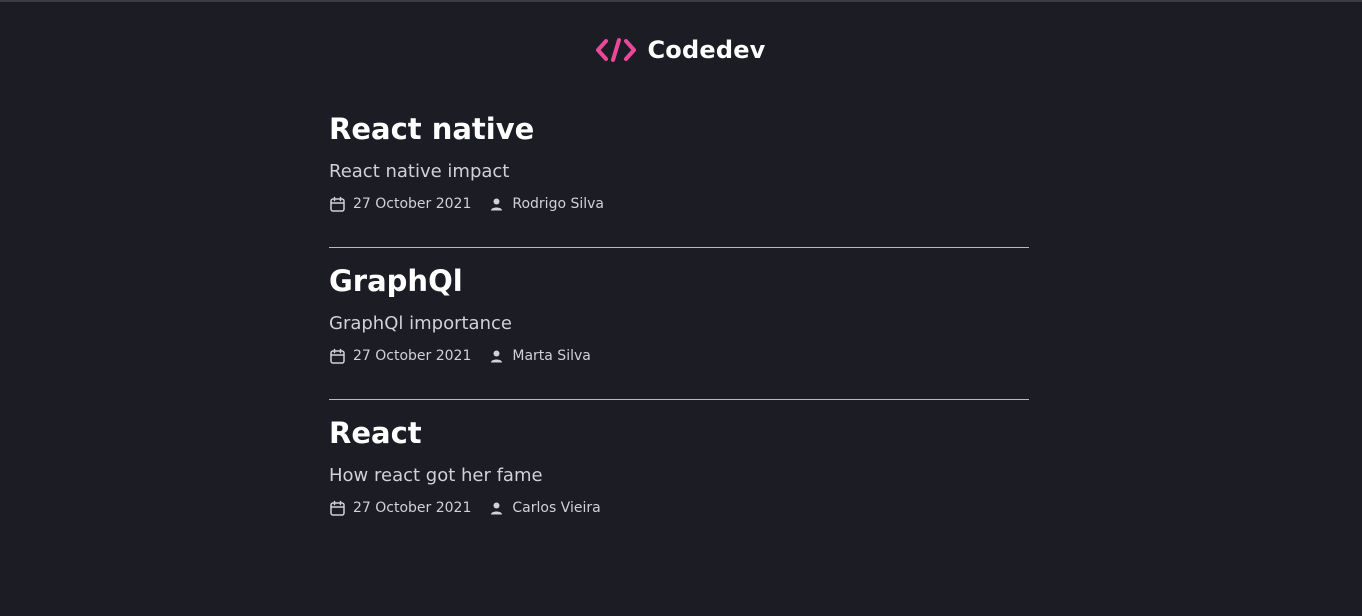  I want to click on post-meta: 27 October 2021 Carlos Vieira, so click(679, 508).